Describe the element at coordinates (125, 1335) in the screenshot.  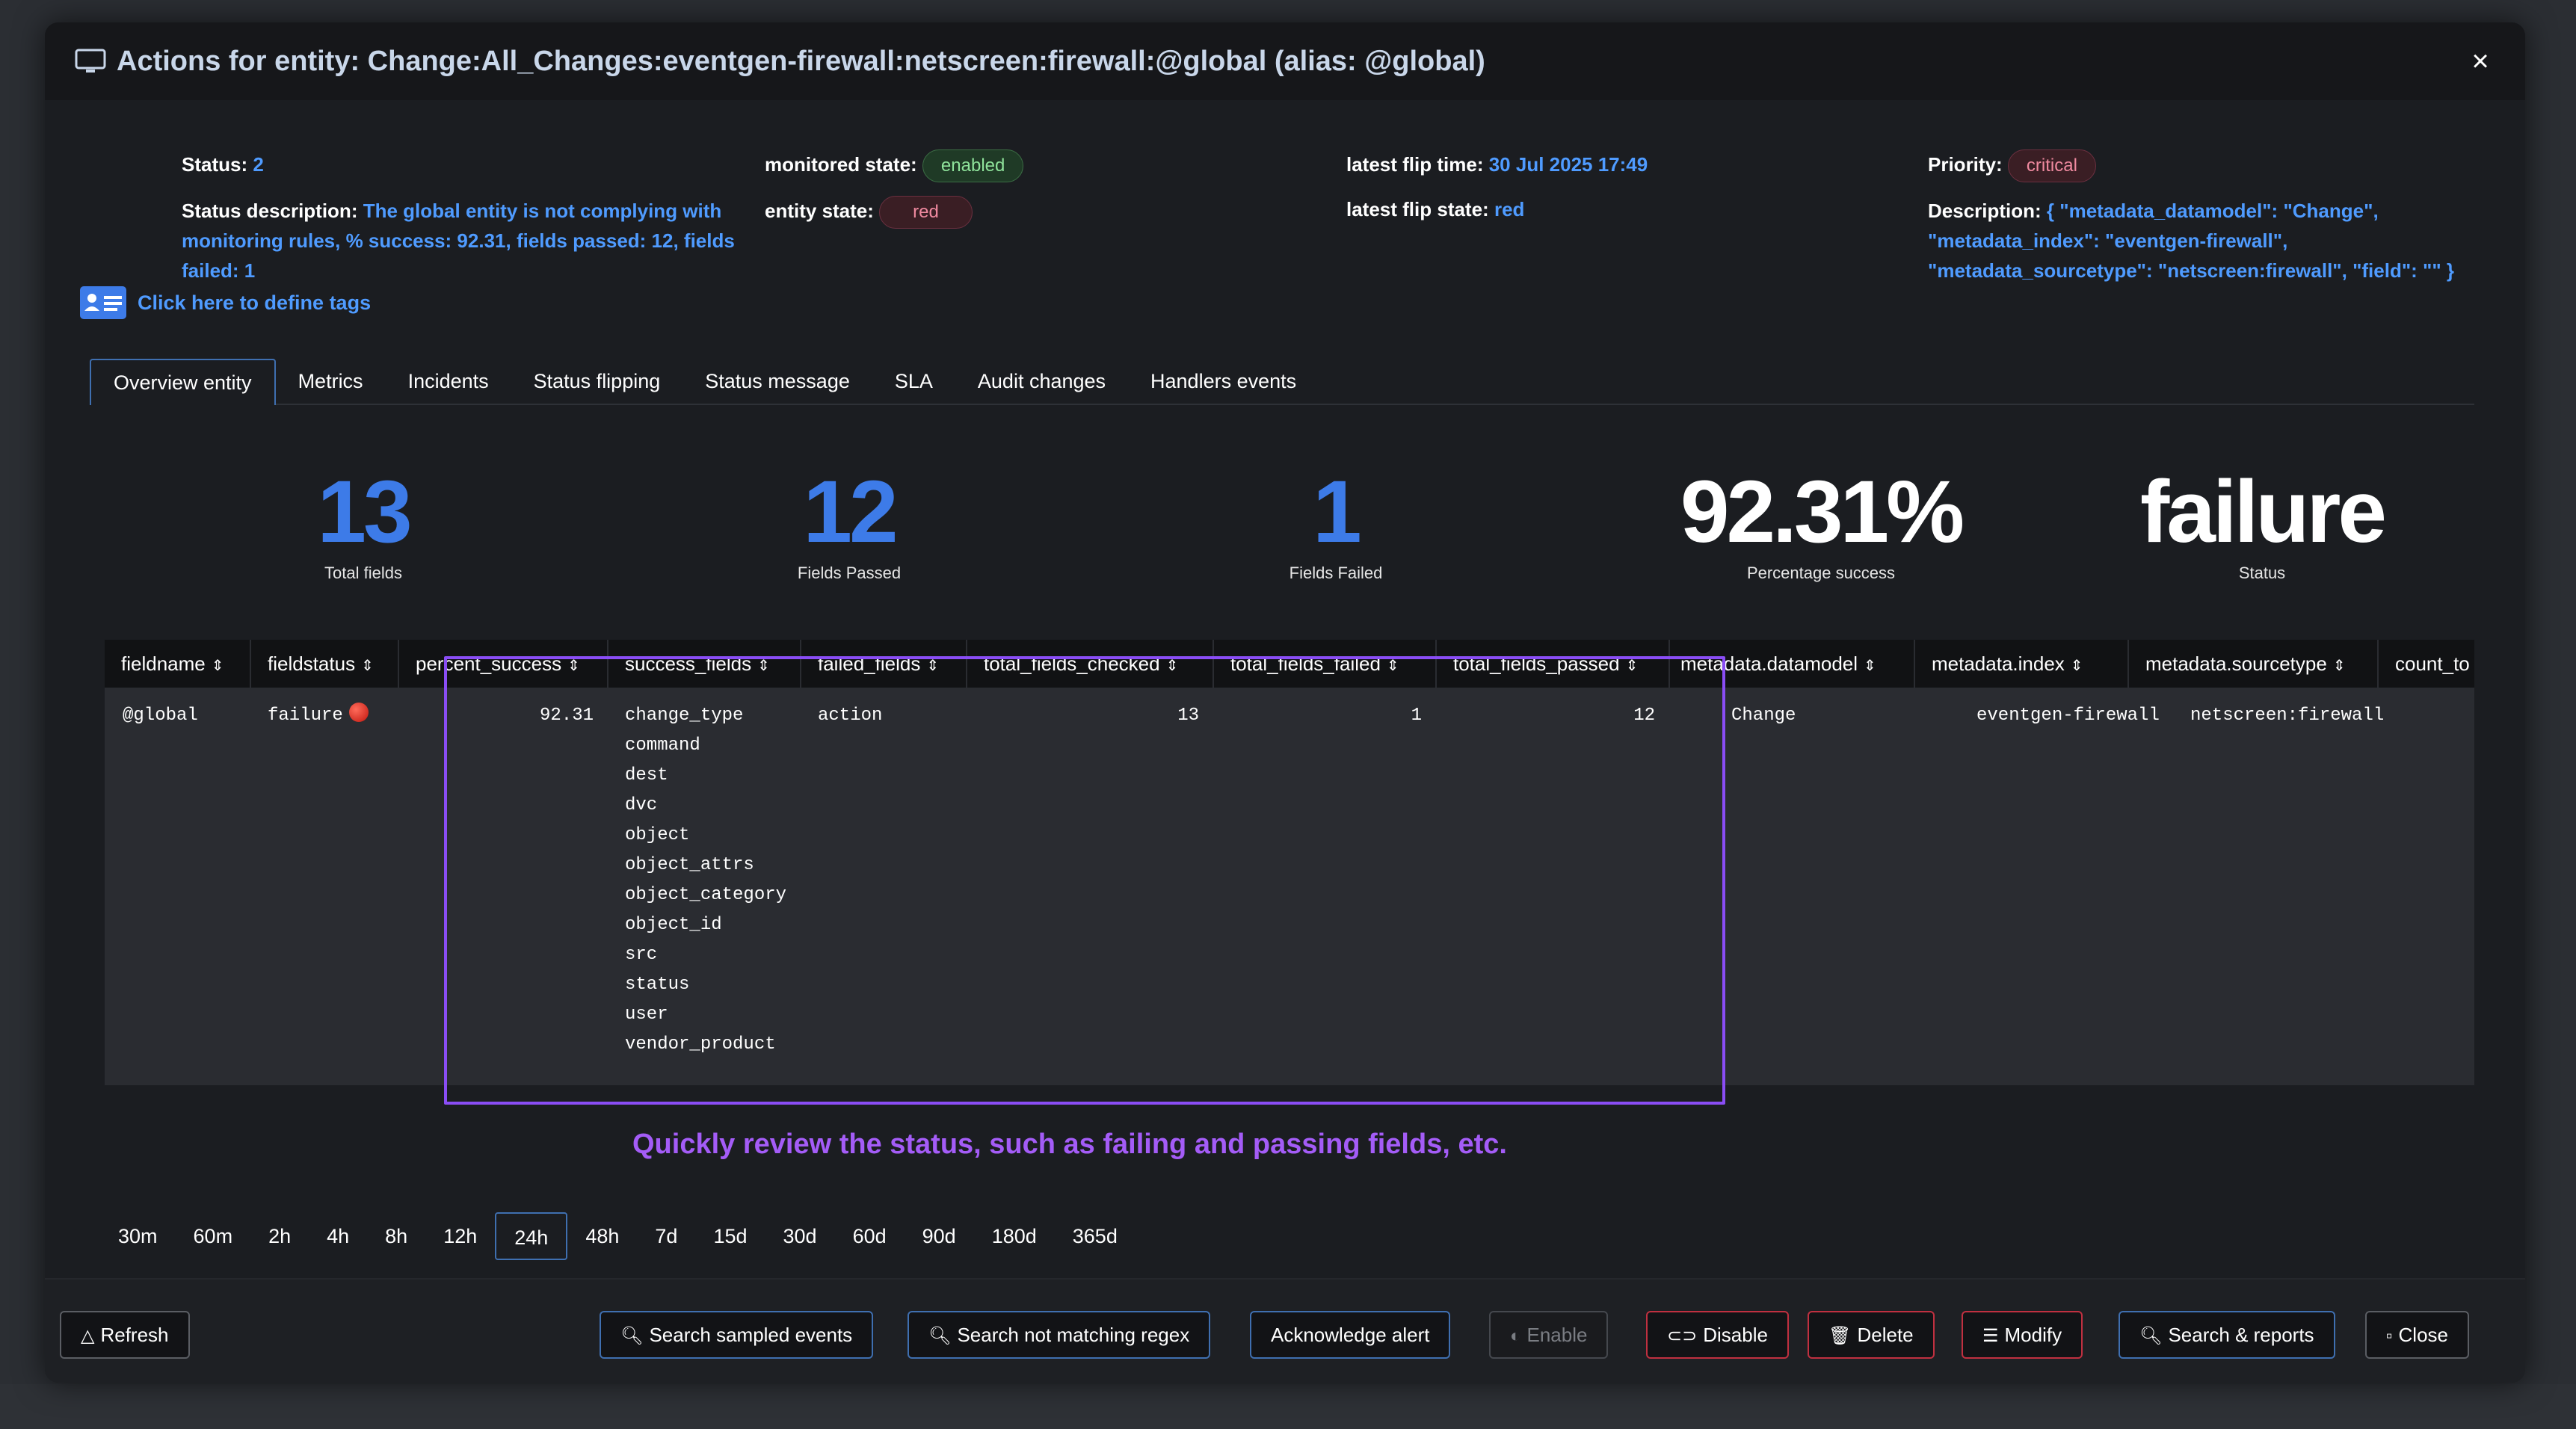
I see `refresh-button: △ Refresh` at that location.